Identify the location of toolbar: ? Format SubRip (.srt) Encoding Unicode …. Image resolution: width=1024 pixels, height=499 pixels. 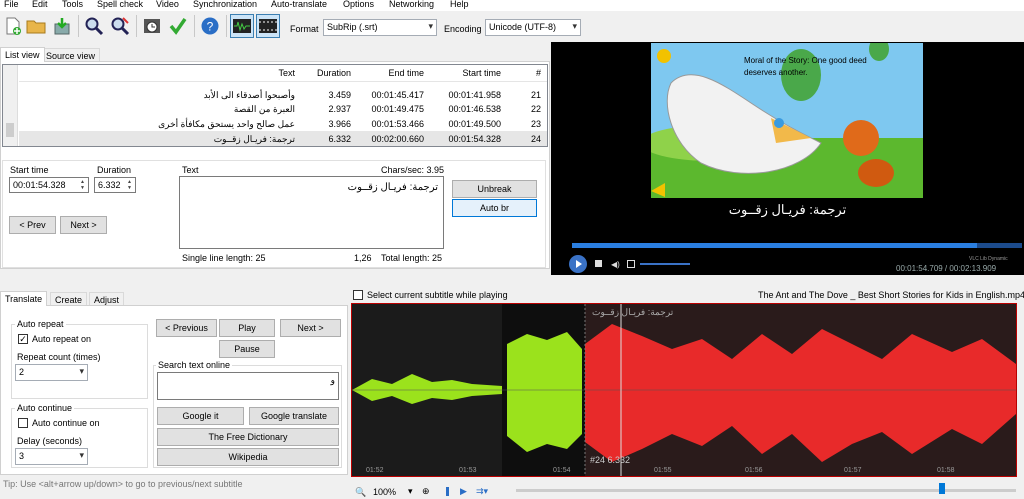
(512, 27).